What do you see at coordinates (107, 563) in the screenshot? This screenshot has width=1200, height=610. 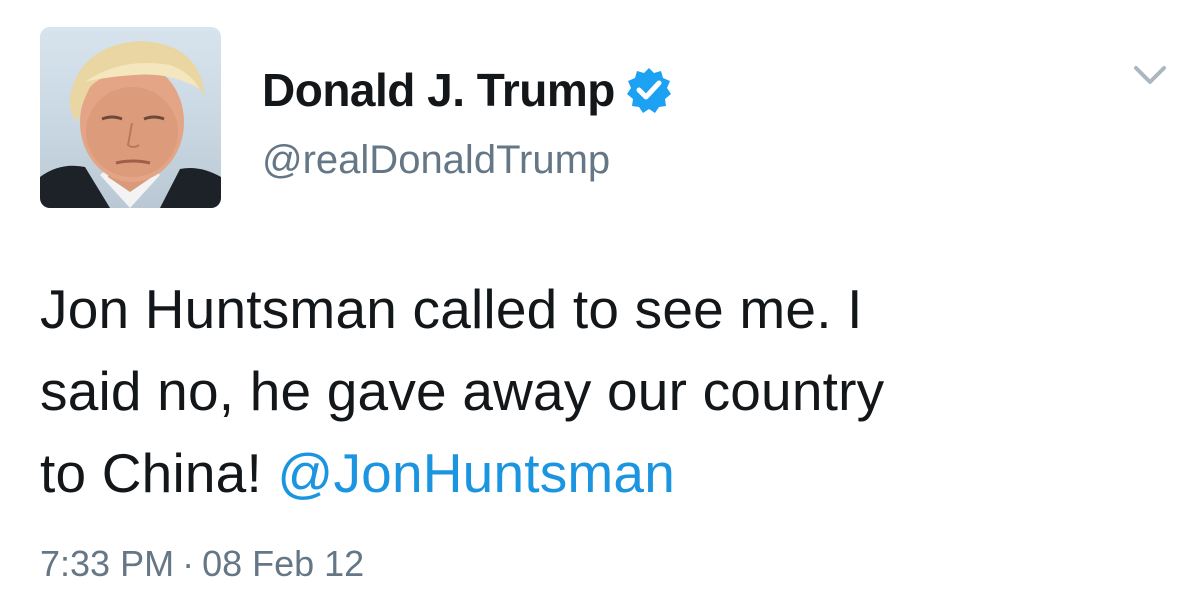 I see `tweet-time: 7:33 PM` at bounding box center [107, 563].